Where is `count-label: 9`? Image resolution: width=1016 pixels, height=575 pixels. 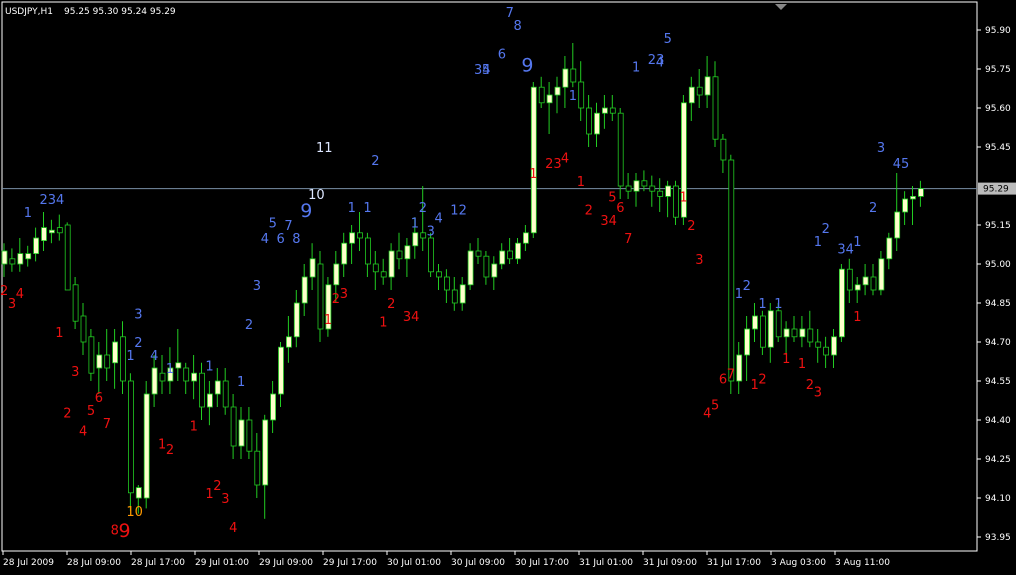 count-label: 9 is located at coordinates (125, 531).